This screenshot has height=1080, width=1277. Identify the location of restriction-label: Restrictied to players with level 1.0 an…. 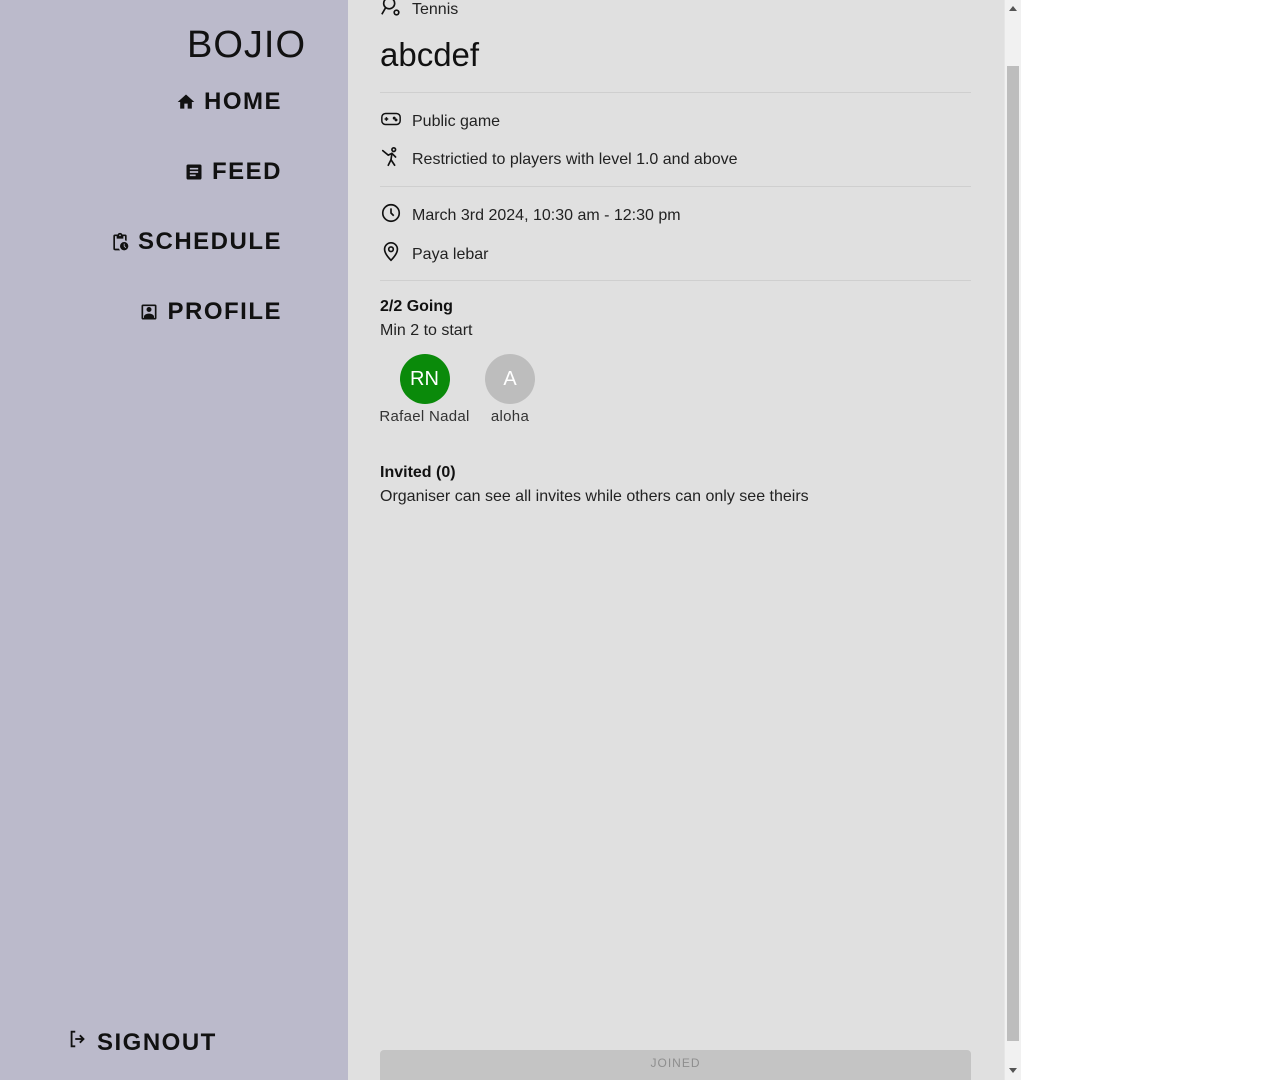
(575, 159).